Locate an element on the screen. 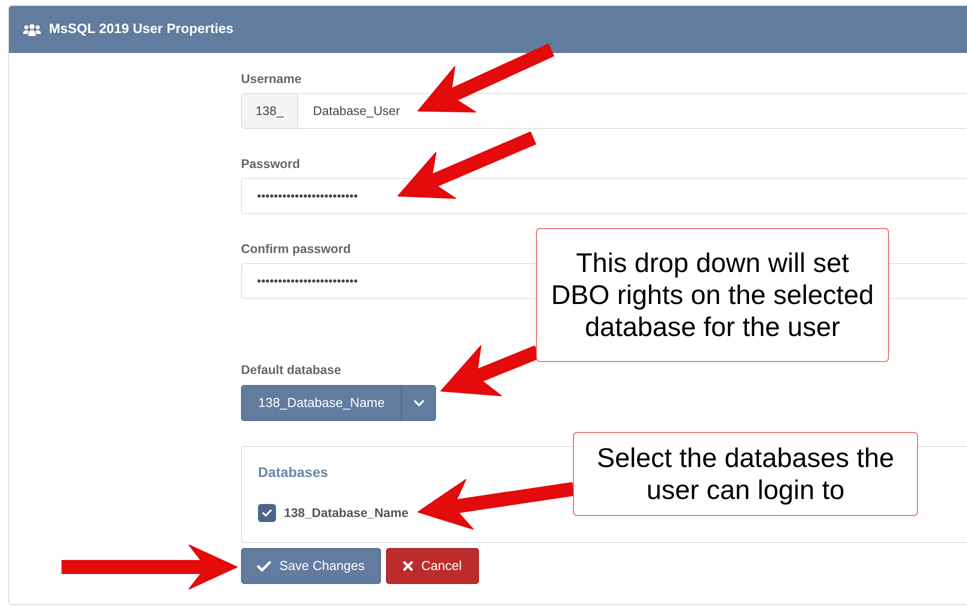 This screenshot has width=967, height=614. field-label: Confirm password is located at coordinates (296, 249).